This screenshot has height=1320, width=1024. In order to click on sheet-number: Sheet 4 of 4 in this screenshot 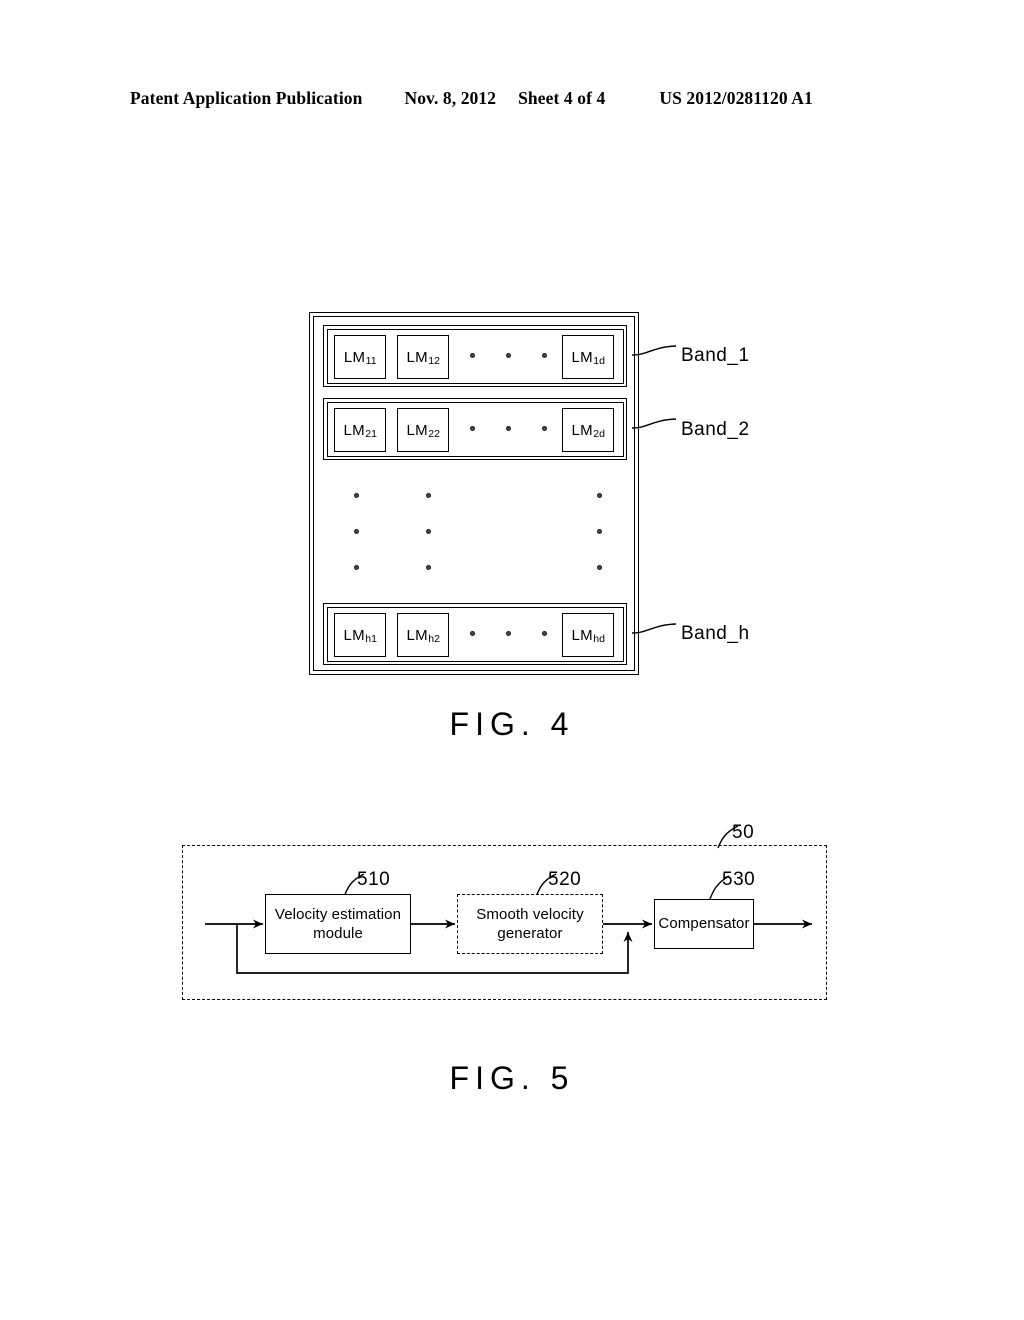, I will do `click(562, 98)`.